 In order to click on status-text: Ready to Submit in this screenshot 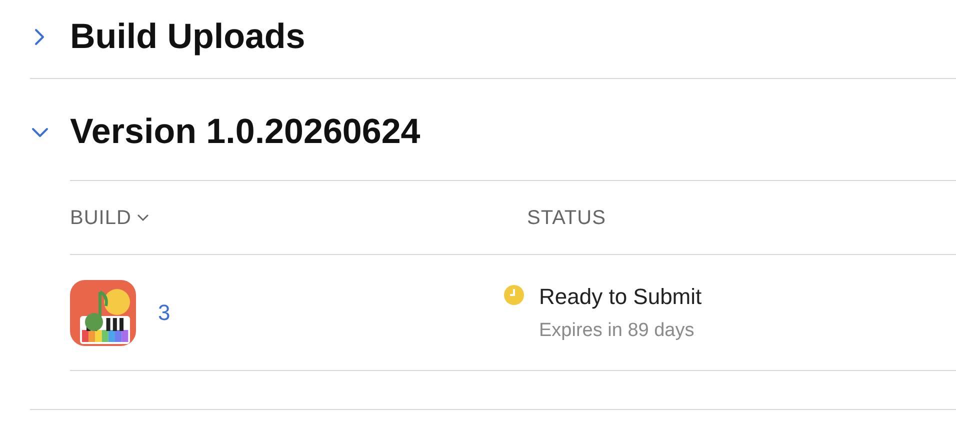, I will do `click(620, 296)`.